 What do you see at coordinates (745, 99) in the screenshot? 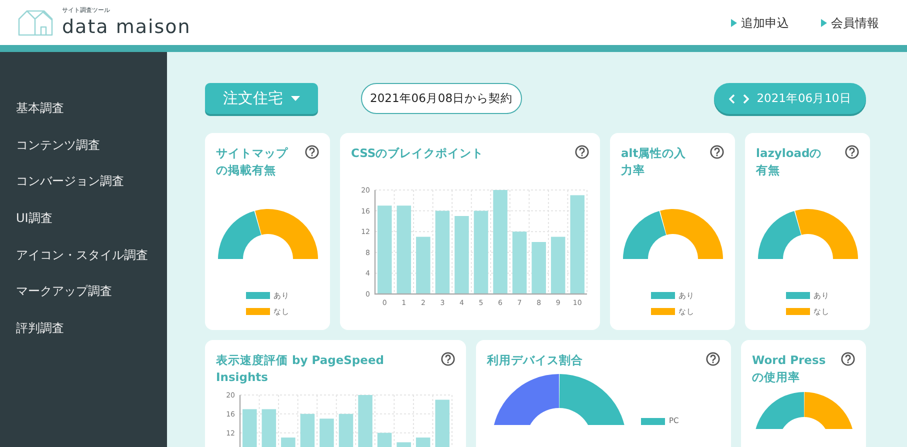
I see `next-icon` at bounding box center [745, 99].